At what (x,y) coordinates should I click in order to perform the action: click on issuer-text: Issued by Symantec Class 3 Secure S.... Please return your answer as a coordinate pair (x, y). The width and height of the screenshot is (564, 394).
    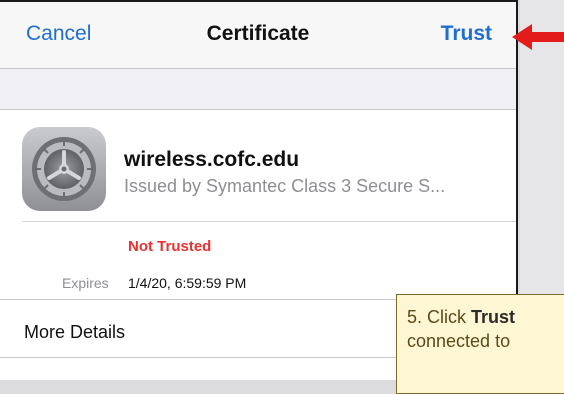
    Looking at the image, I should click on (285, 186).